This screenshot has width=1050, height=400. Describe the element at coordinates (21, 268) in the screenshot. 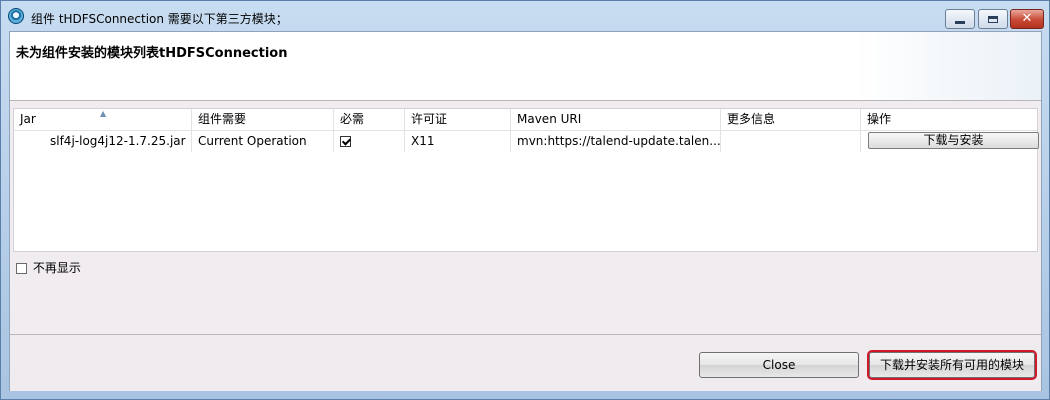

I see `dont-show-again-checkbox` at that location.